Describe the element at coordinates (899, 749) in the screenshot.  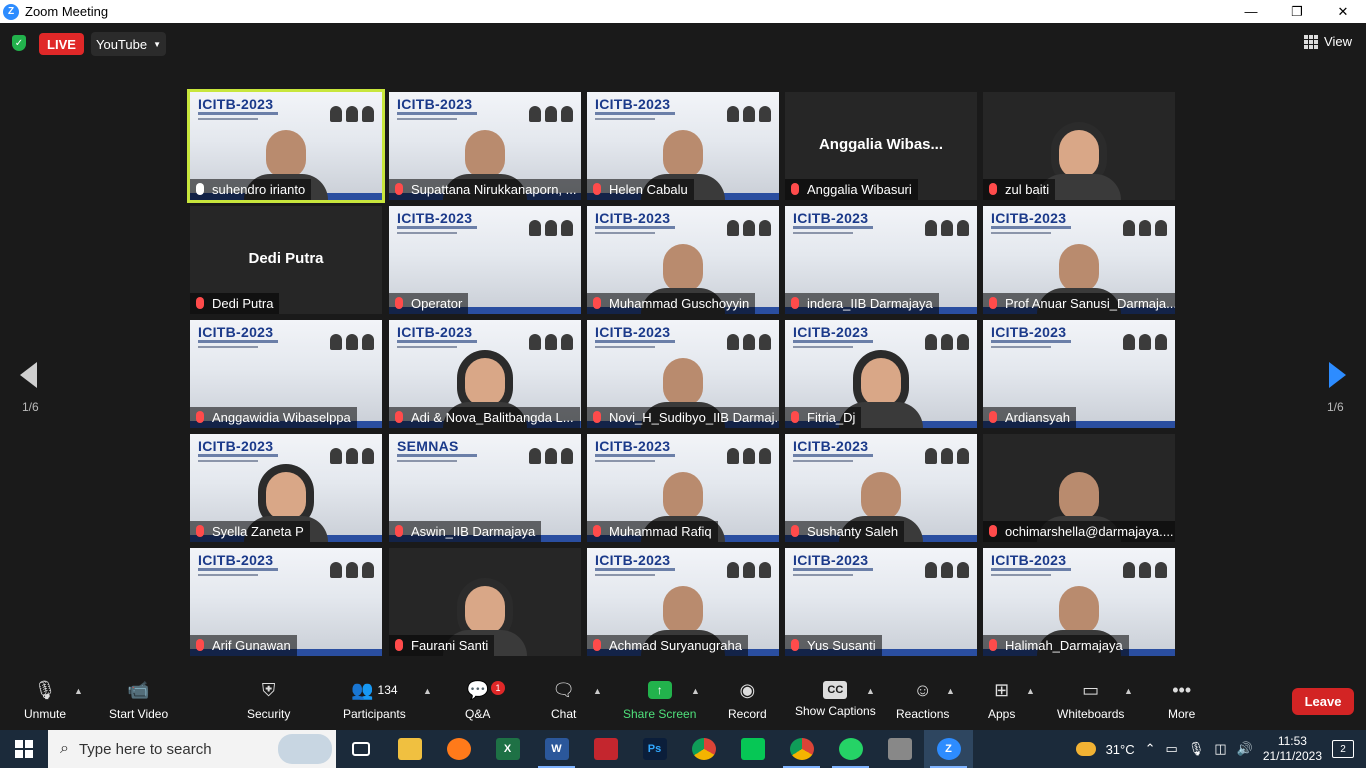
I see `media-app-button` at that location.